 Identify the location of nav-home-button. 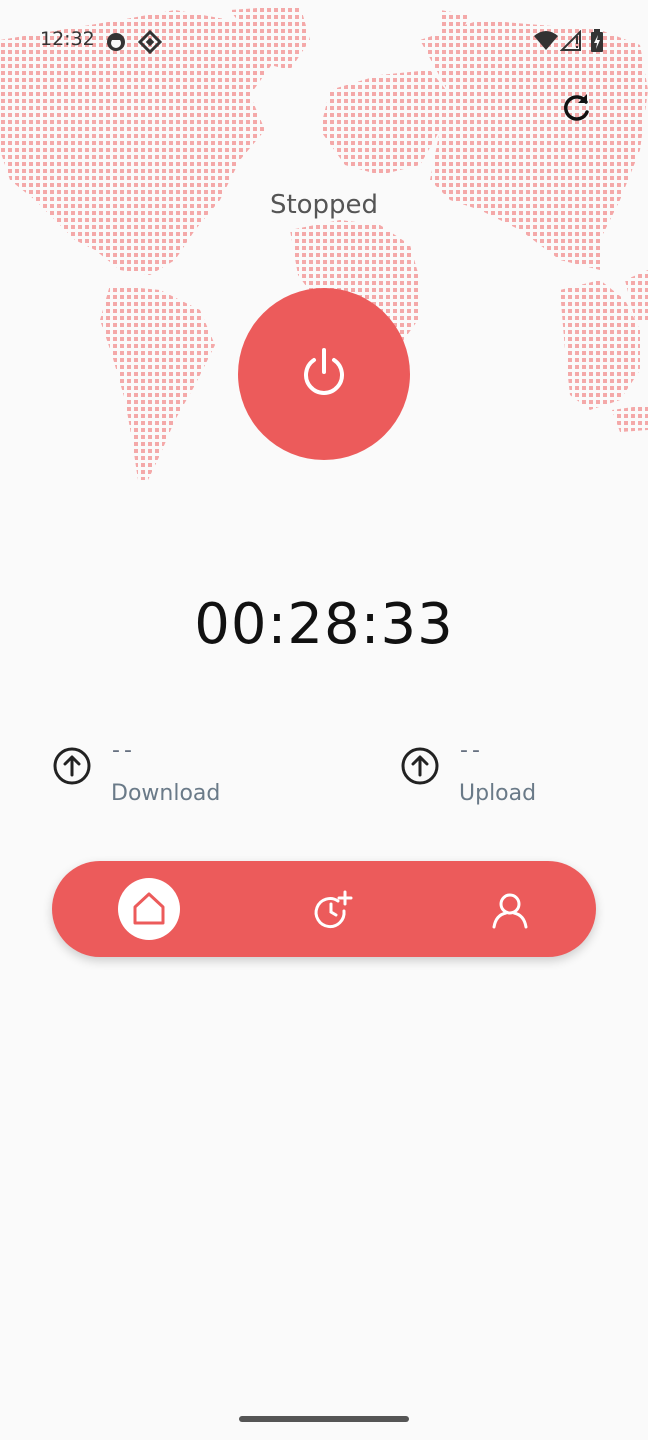
(149, 909).